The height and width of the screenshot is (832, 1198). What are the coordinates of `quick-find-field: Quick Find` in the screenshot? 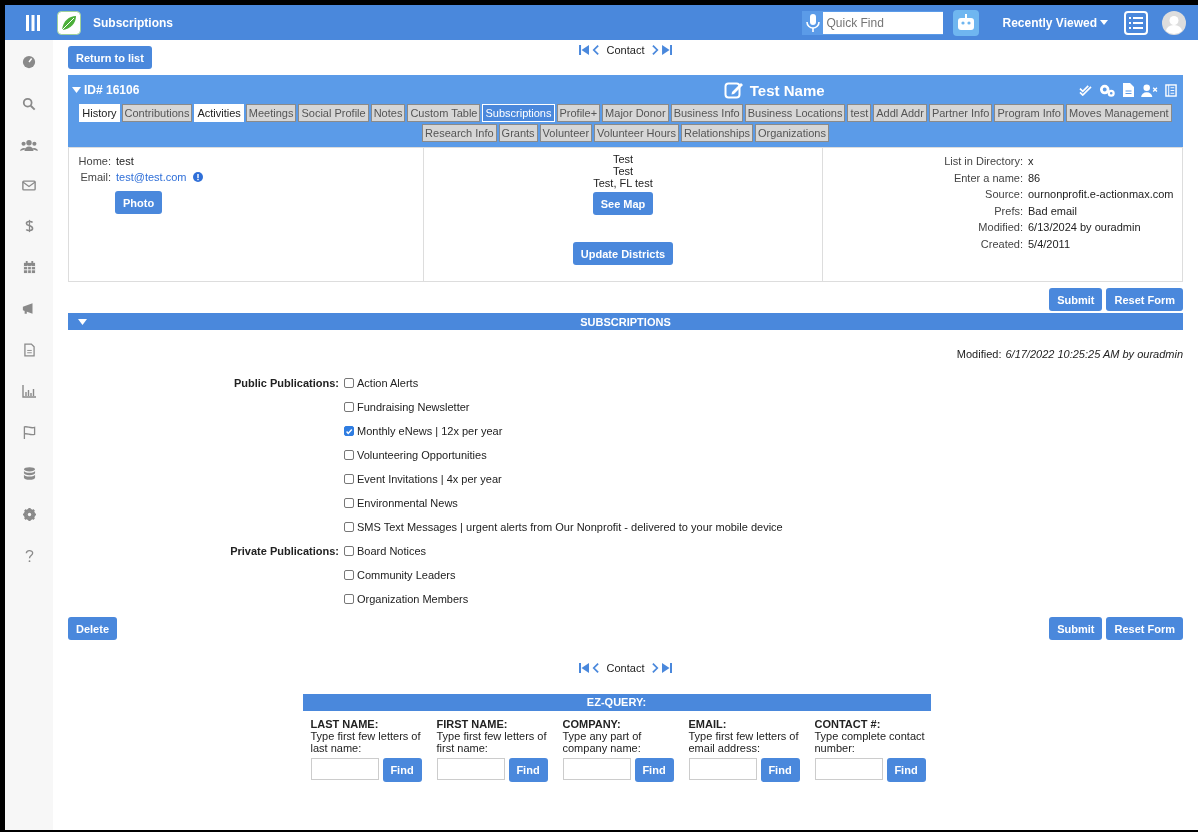 It's located at (872, 22).